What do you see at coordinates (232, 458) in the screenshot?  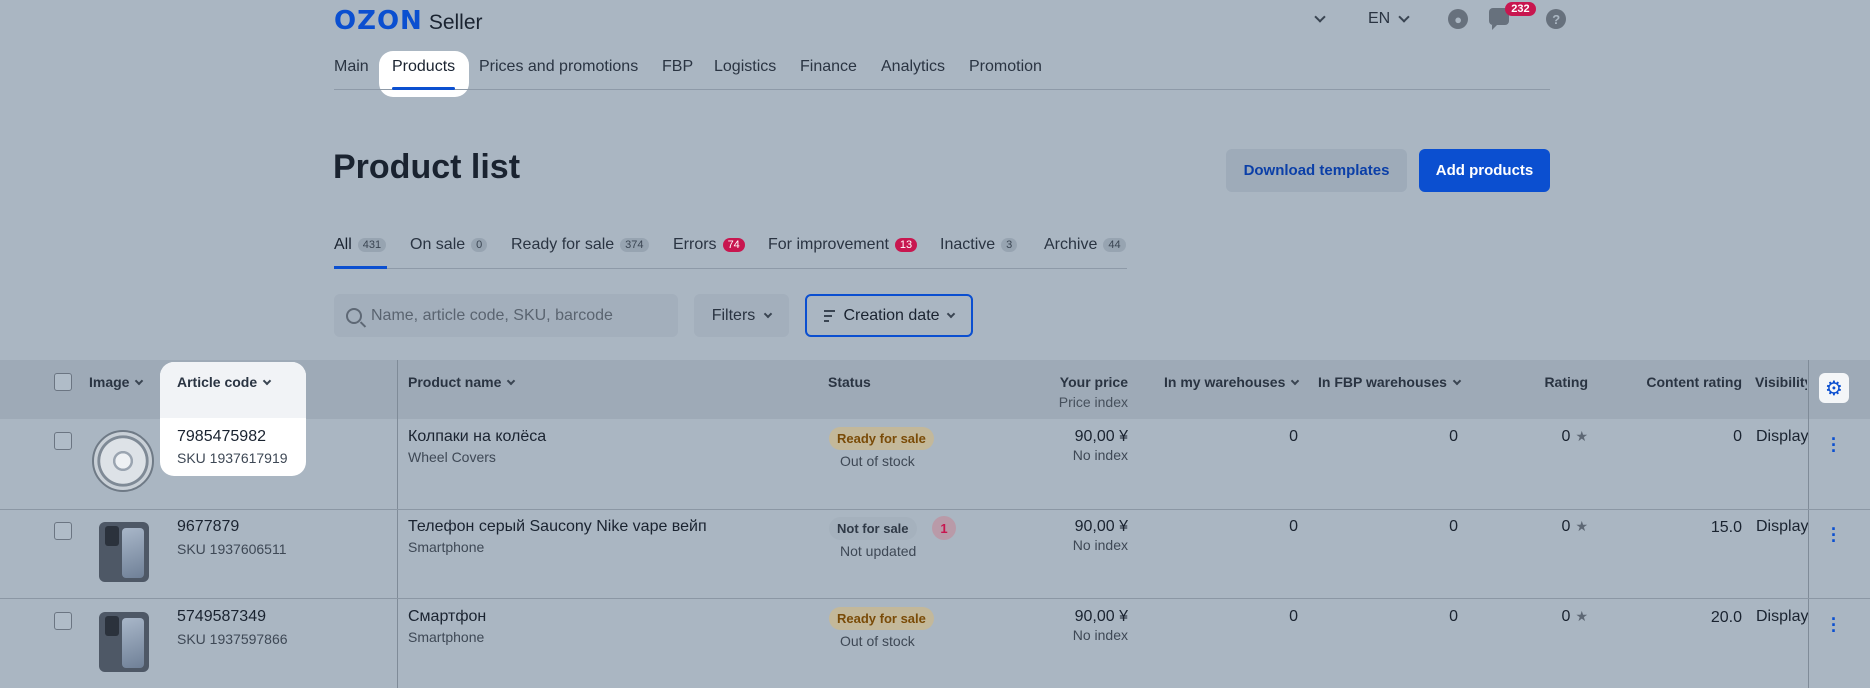 I see `sku: SKU 1937617919` at bounding box center [232, 458].